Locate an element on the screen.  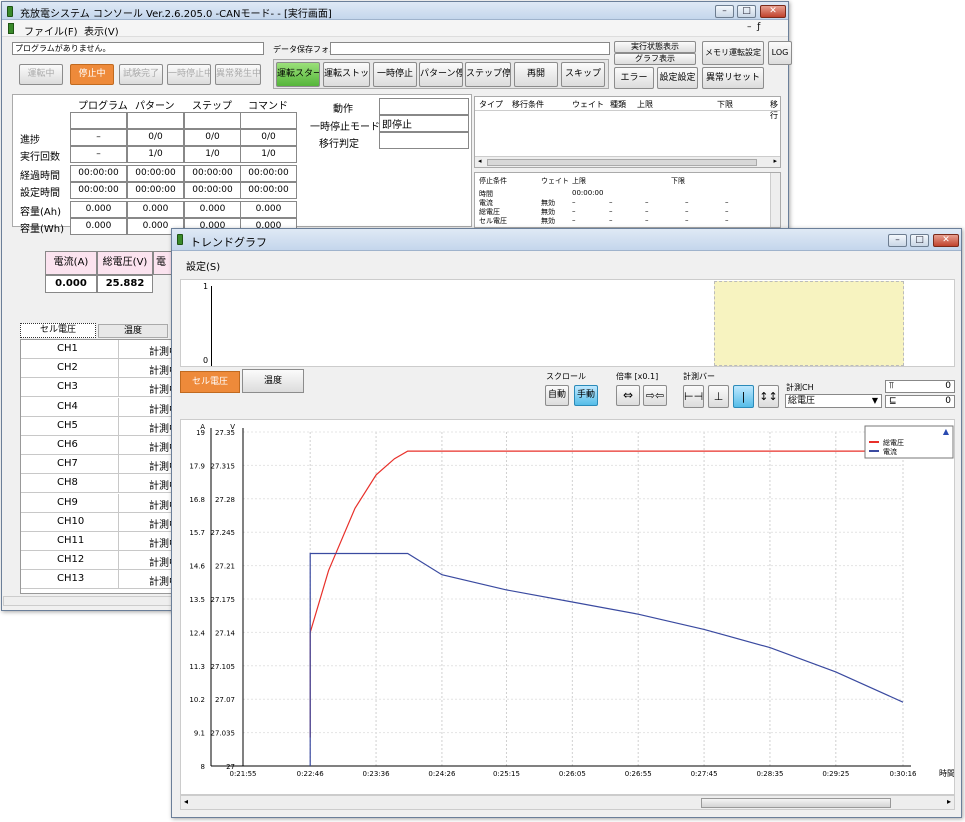
scroll-manual-button: 手動 is located at coordinates (586, 395).